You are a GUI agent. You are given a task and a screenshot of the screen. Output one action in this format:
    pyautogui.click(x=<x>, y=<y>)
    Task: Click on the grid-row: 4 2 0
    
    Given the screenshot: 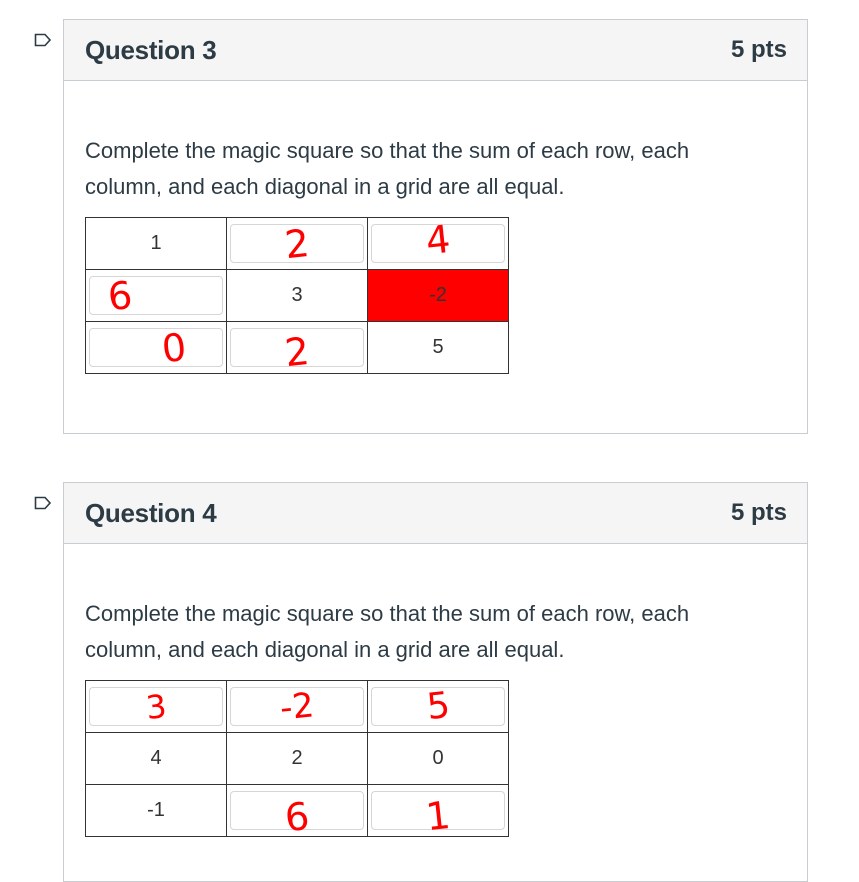 What is the action you would take?
    pyautogui.click(x=297, y=758)
    